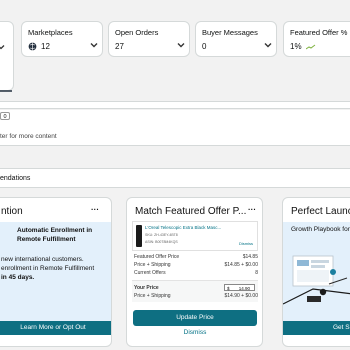 The width and height of the screenshot is (350, 350). What do you see at coordinates (228, 288) in the screenshot?
I see `currency-symbol: $` at bounding box center [228, 288].